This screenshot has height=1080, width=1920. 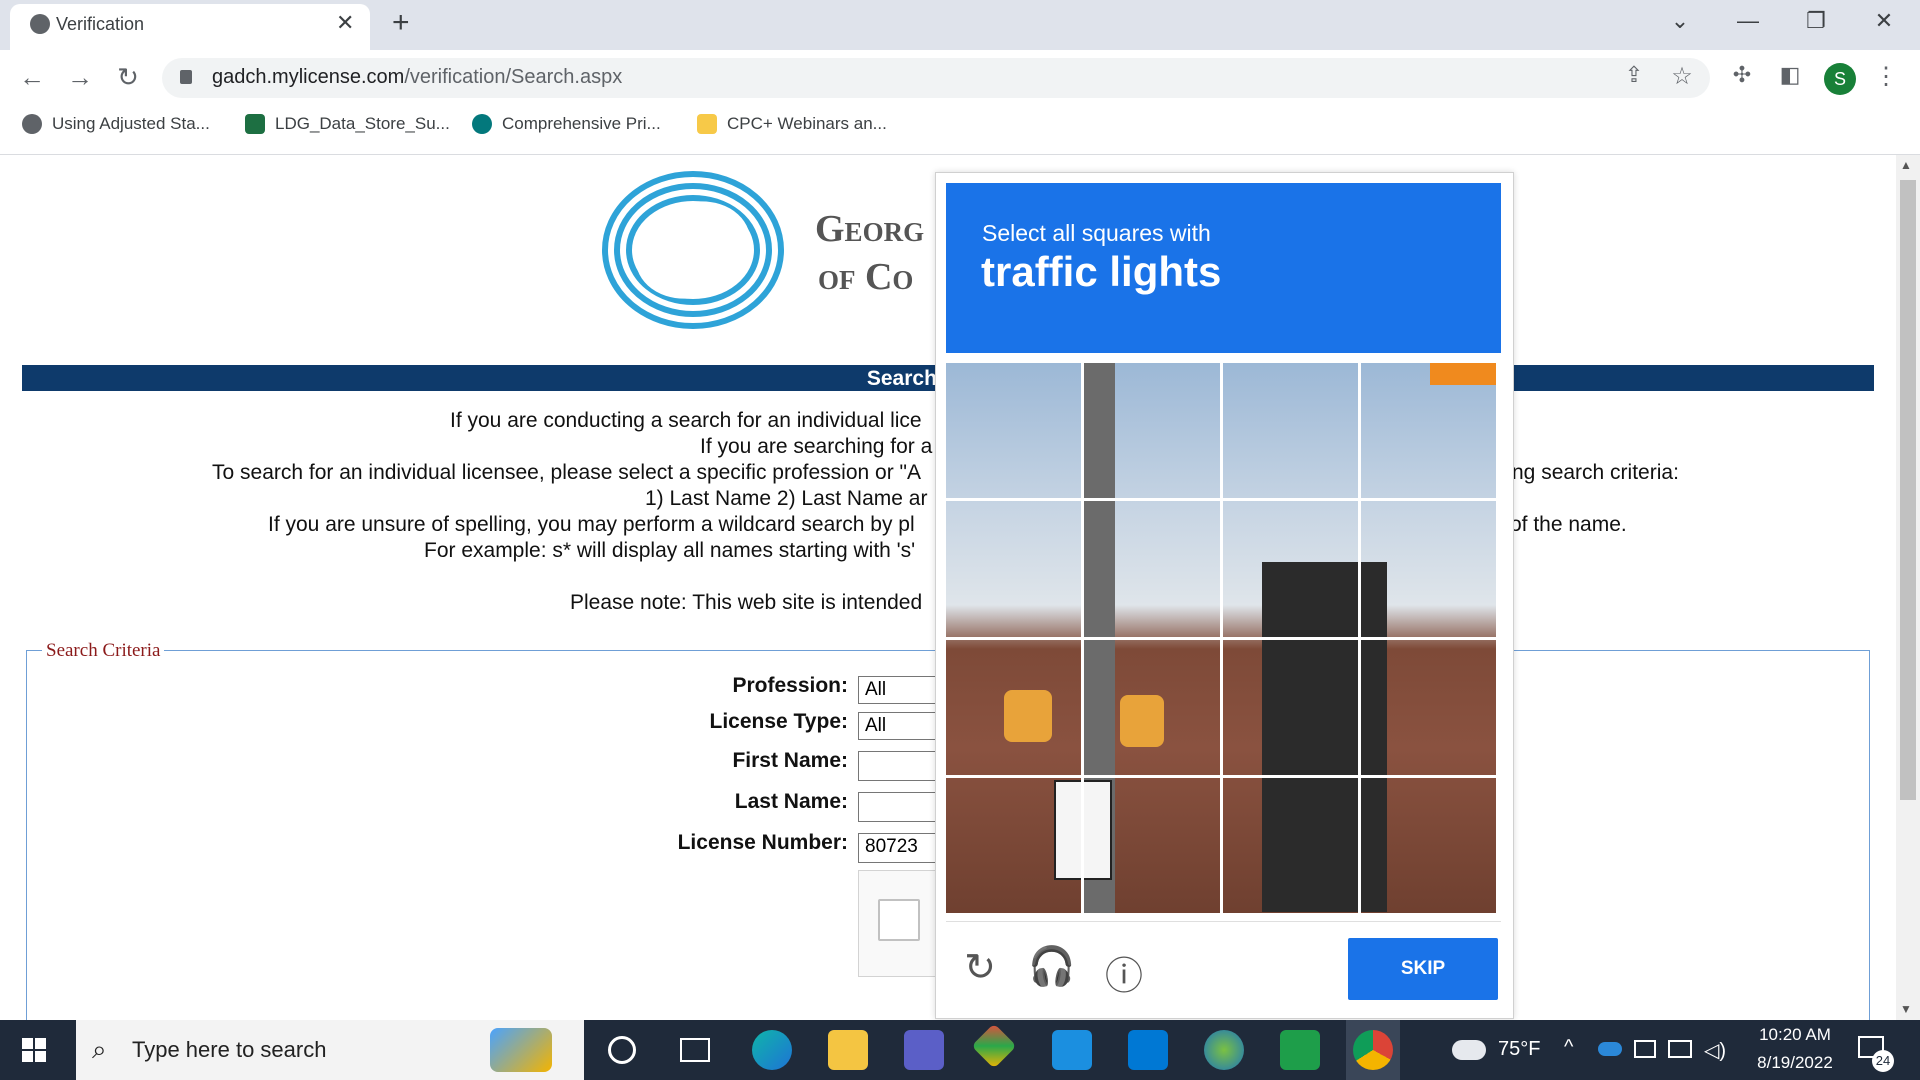 I want to click on forward-button: →, so click(x=80, y=77).